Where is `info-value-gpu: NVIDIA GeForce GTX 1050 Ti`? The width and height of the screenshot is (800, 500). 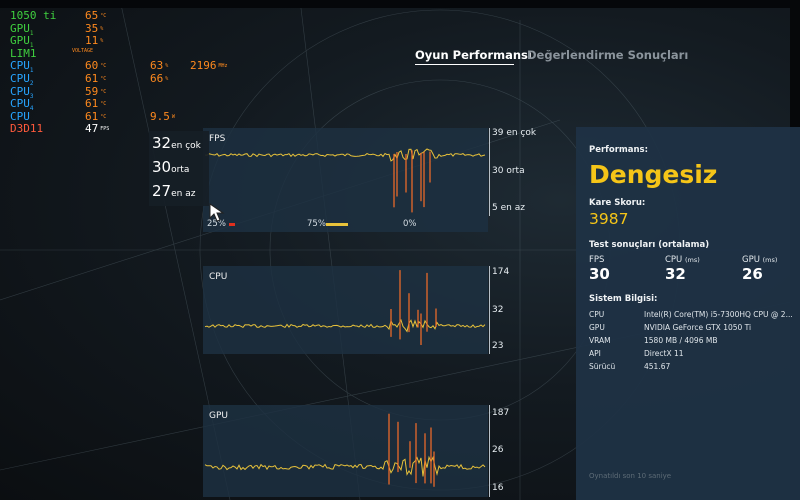 info-value-gpu: NVIDIA GeForce GTX 1050 Ti is located at coordinates (698, 327).